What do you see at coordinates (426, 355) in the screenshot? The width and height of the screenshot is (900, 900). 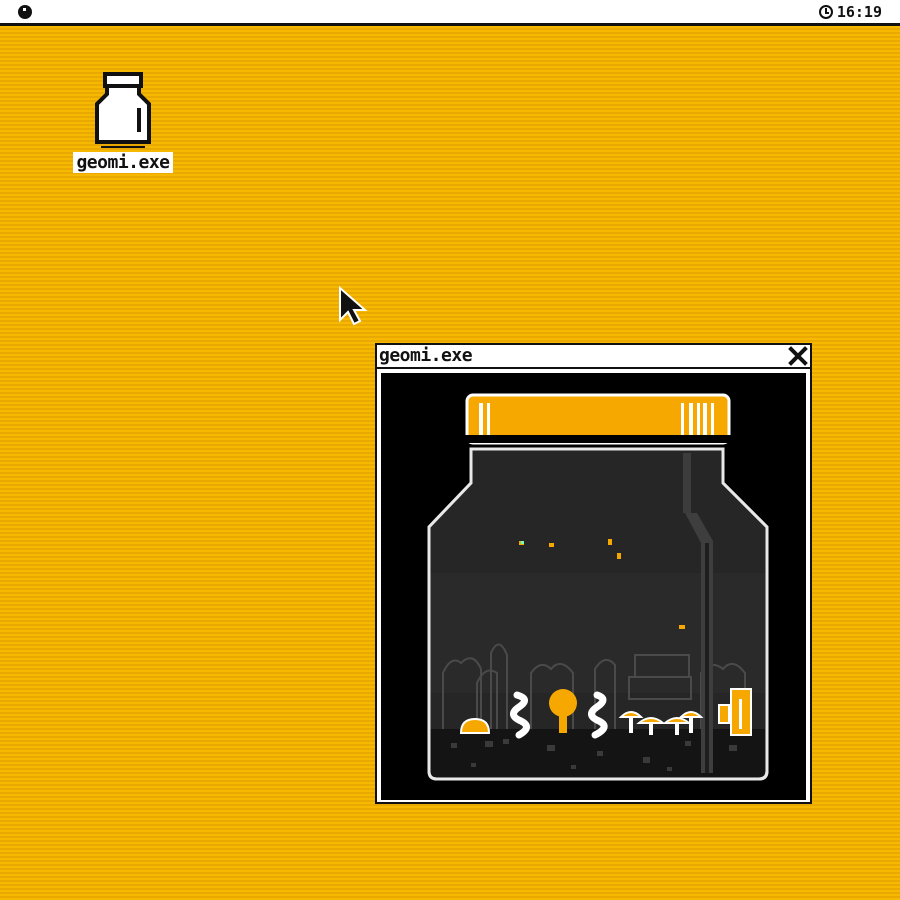 I see `window-title: geomi.exe` at bounding box center [426, 355].